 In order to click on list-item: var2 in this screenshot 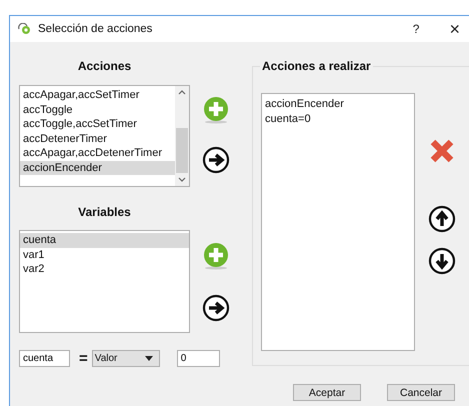, I will do `click(104, 269)`.